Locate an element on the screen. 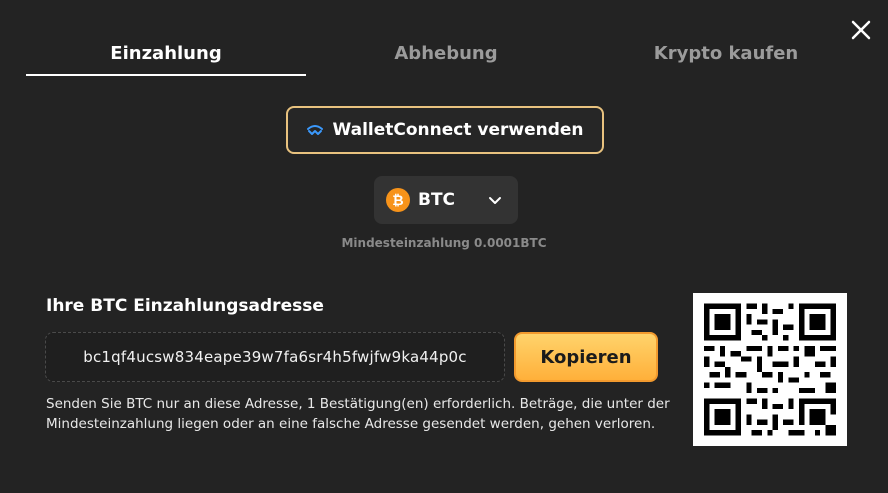 This screenshot has width=888, height=493. walletconnect-label: WalletConnect verwenden is located at coordinates (458, 130).